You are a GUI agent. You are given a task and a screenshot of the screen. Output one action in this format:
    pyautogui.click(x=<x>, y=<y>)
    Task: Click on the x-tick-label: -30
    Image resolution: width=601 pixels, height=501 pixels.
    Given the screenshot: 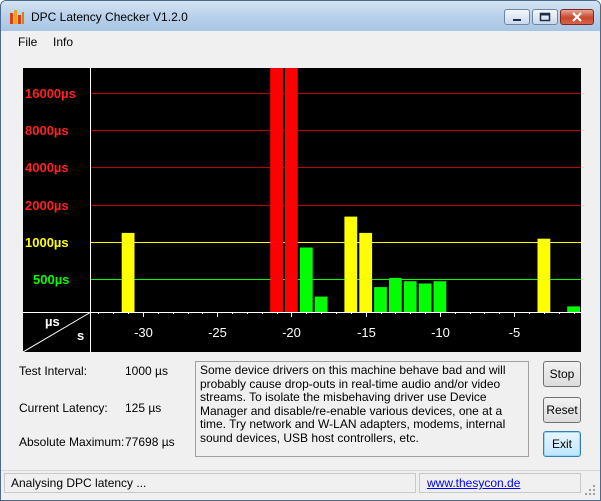 What is the action you would take?
    pyautogui.click(x=143, y=332)
    